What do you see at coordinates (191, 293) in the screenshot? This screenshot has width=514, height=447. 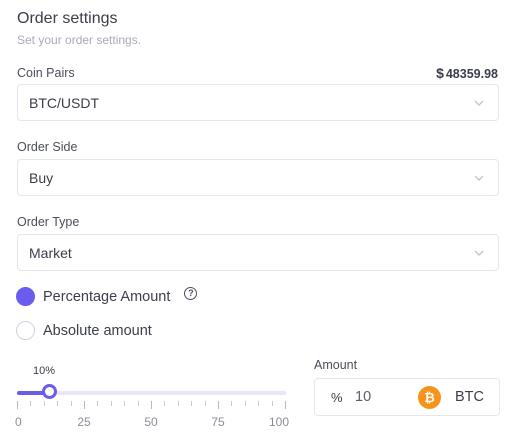 I see `question-circle-icon: ?` at bounding box center [191, 293].